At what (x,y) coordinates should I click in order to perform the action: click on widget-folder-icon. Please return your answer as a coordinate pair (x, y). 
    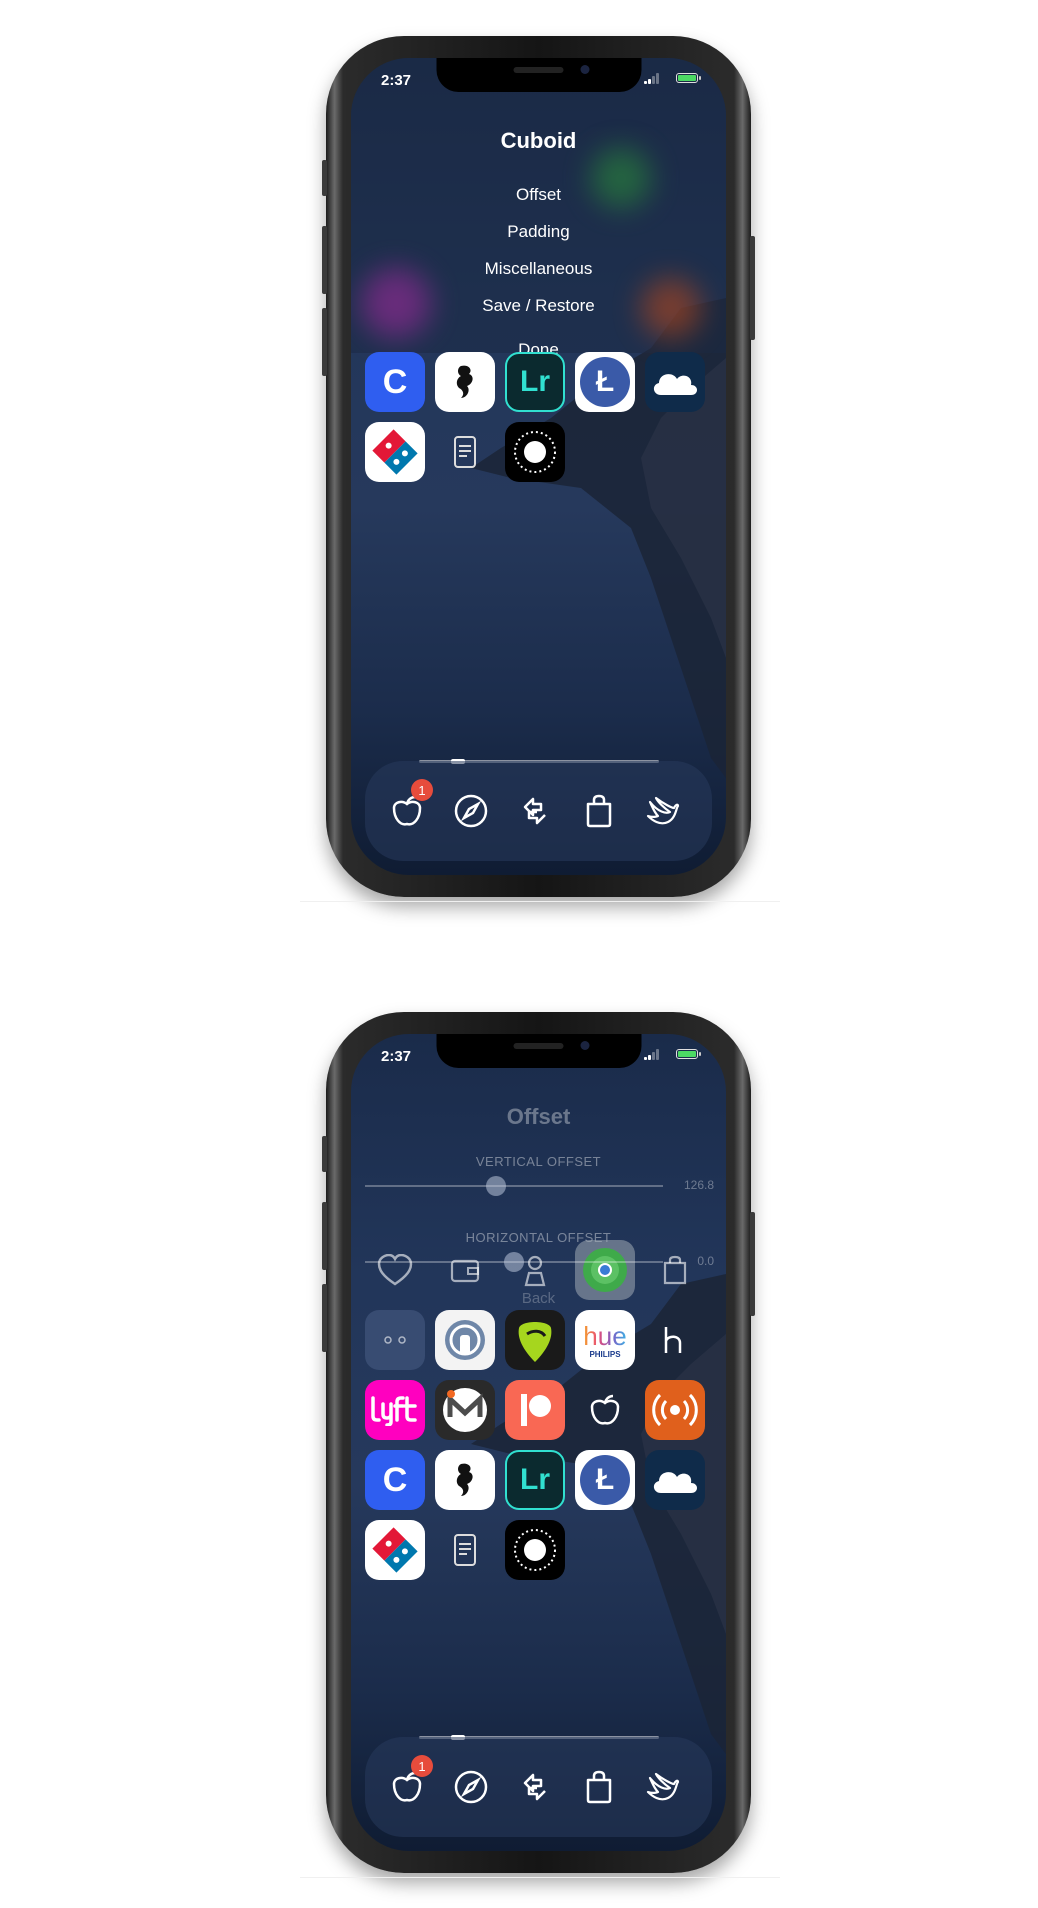
    Looking at the image, I should click on (395, 1340).